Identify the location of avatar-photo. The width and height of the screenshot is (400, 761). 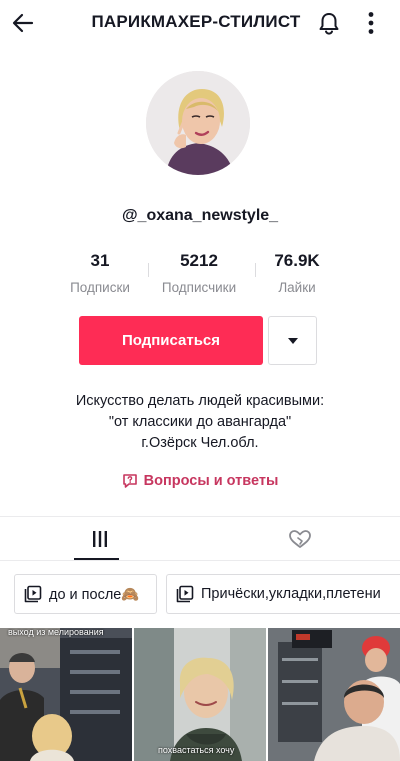
(198, 123).